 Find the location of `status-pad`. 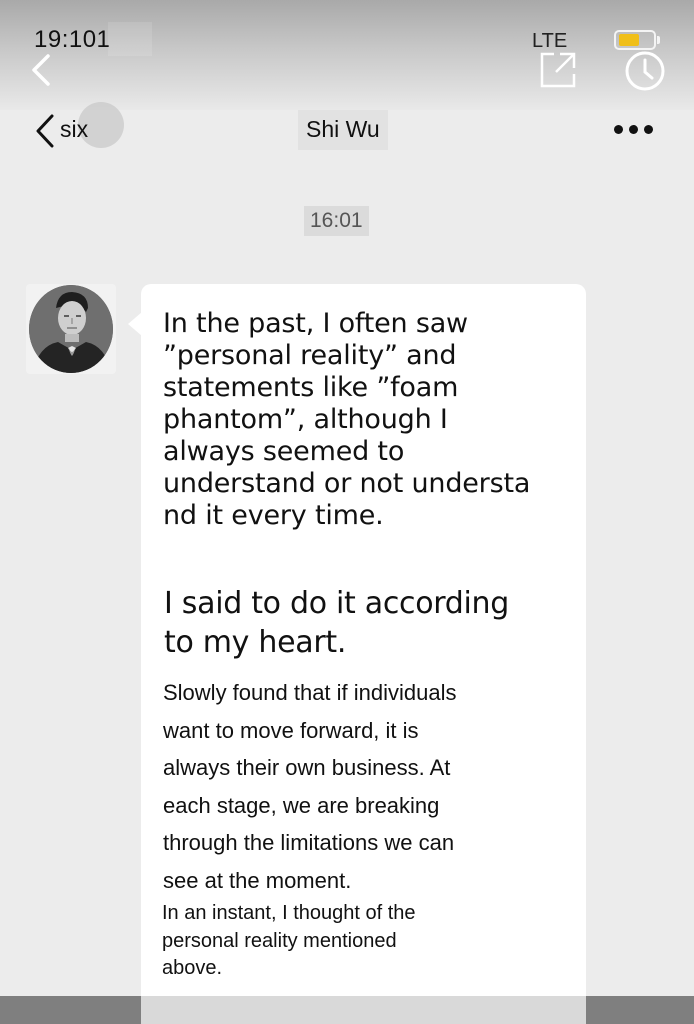

status-pad is located at coordinates (130, 39).